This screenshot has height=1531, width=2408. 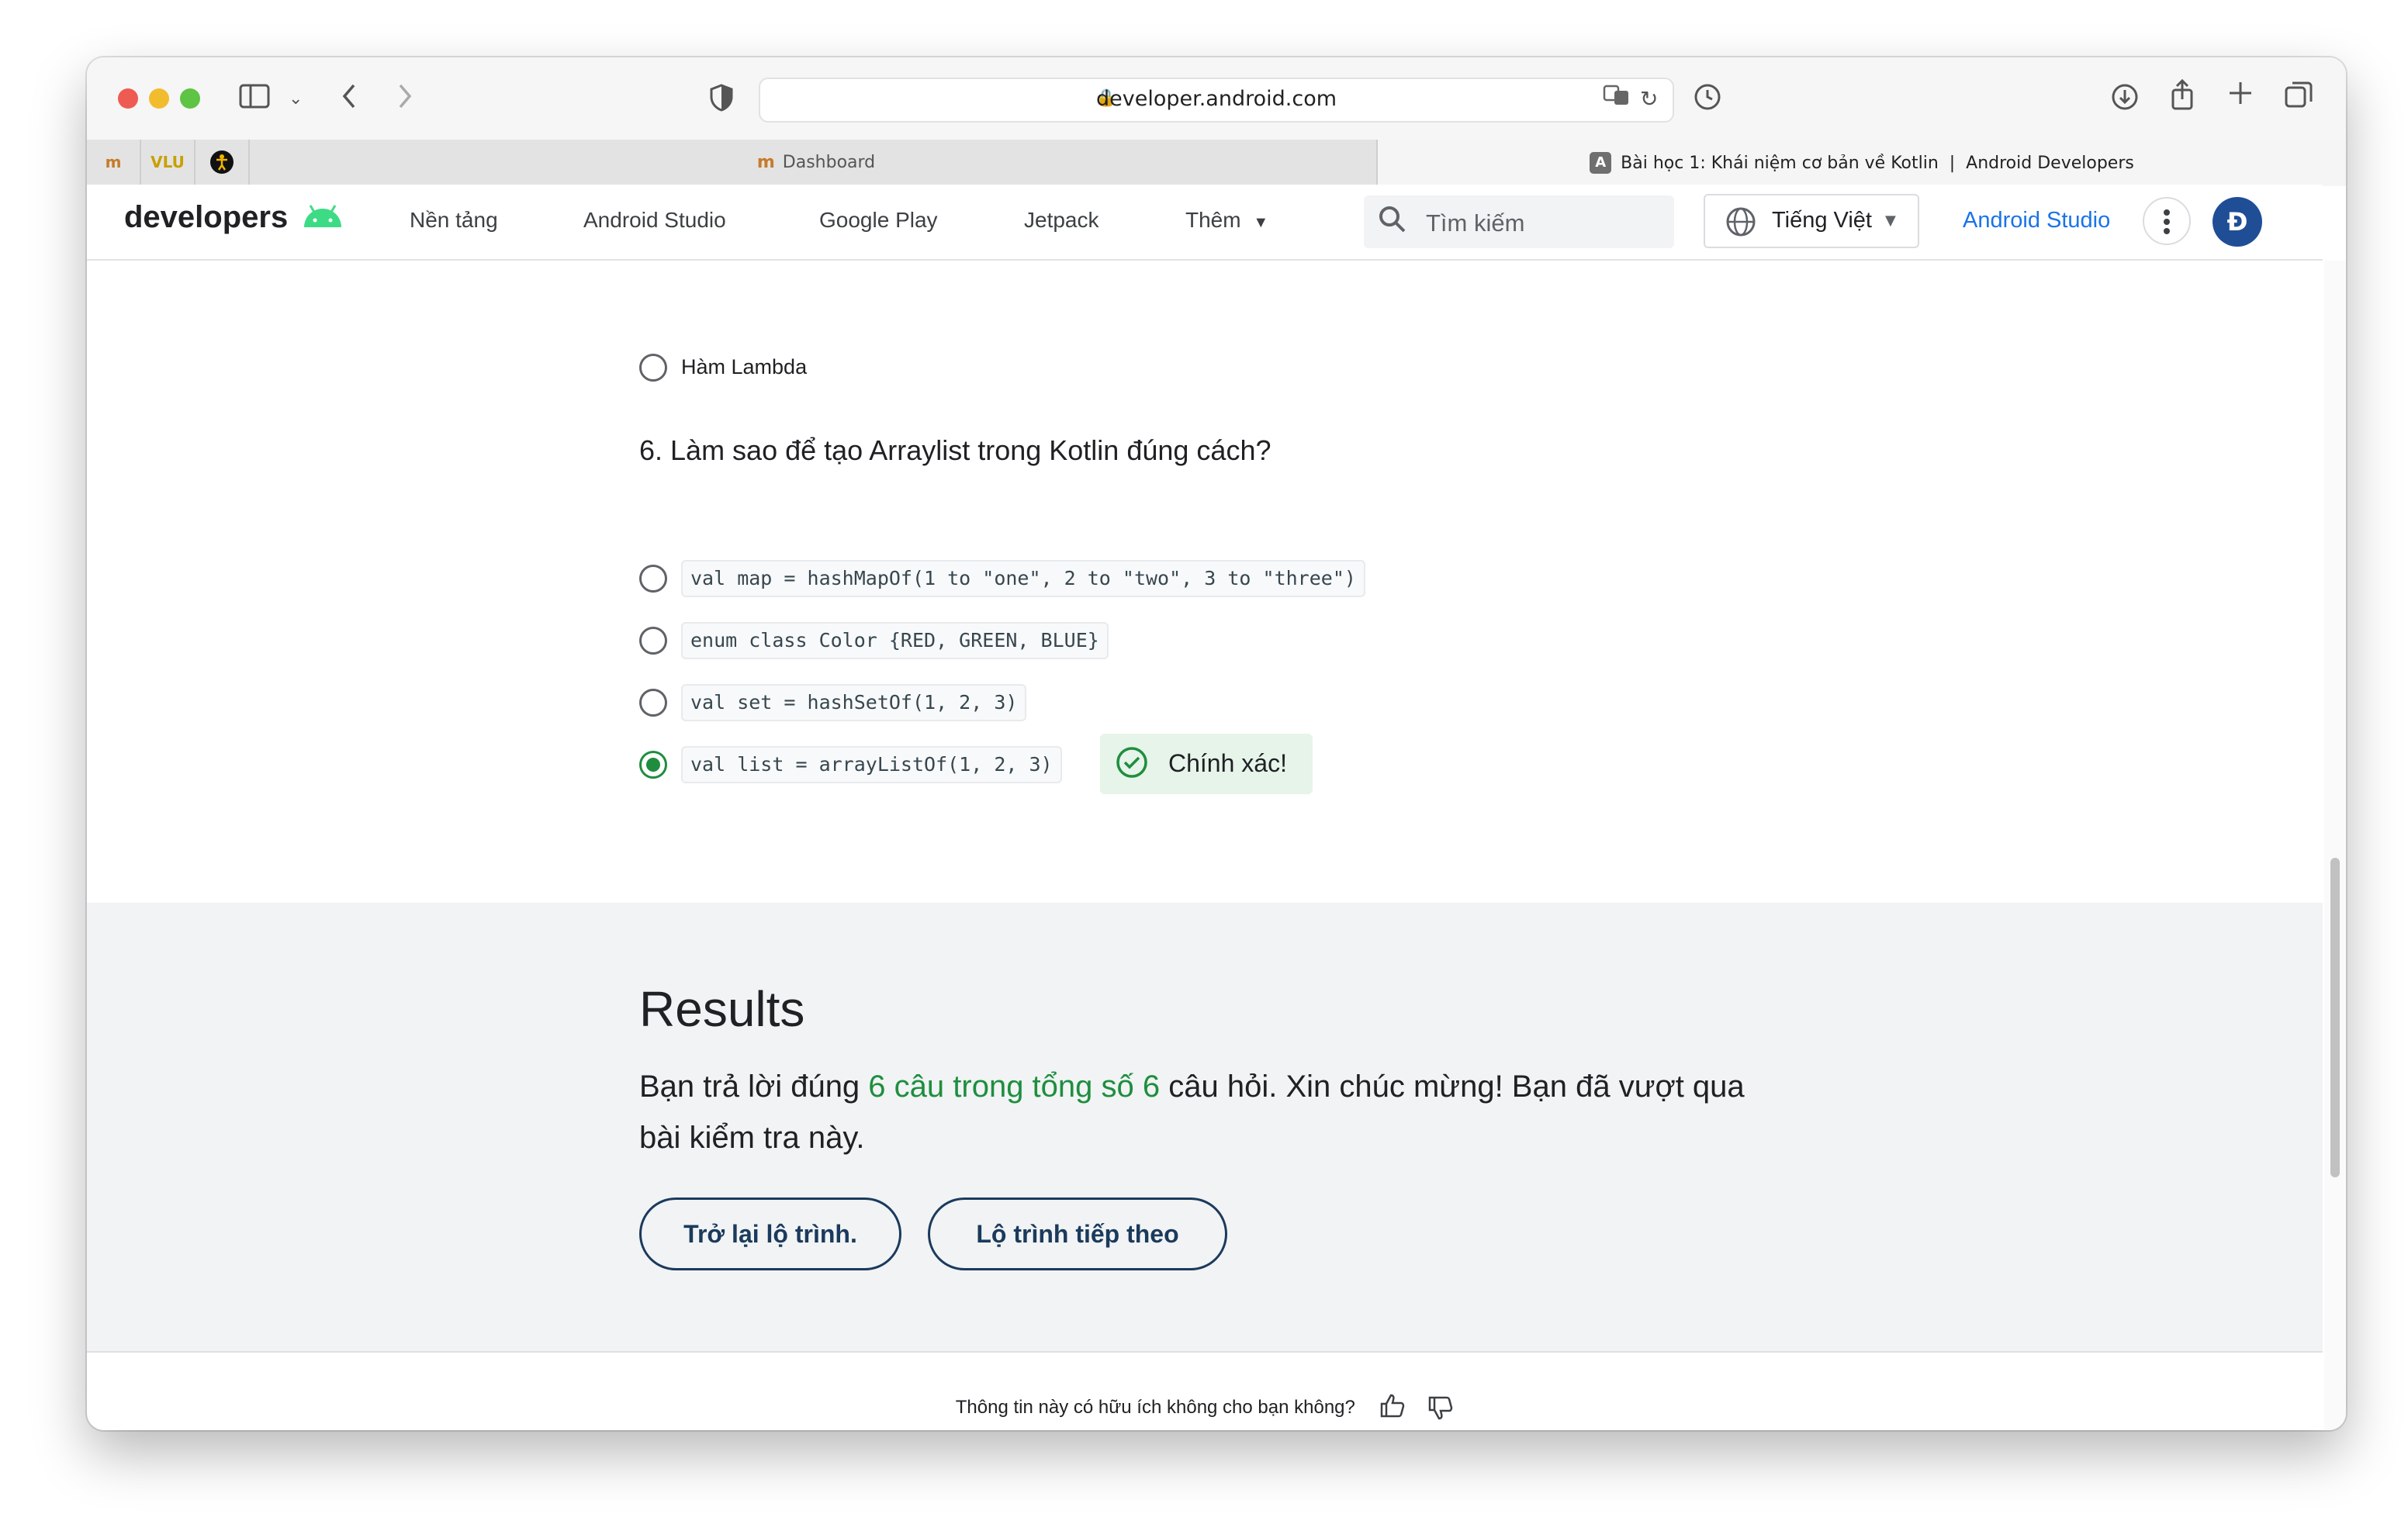 What do you see at coordinates (653, 765) in the screenshot?
I see `radio-option-4-selected` at bounding box center [653, 765].